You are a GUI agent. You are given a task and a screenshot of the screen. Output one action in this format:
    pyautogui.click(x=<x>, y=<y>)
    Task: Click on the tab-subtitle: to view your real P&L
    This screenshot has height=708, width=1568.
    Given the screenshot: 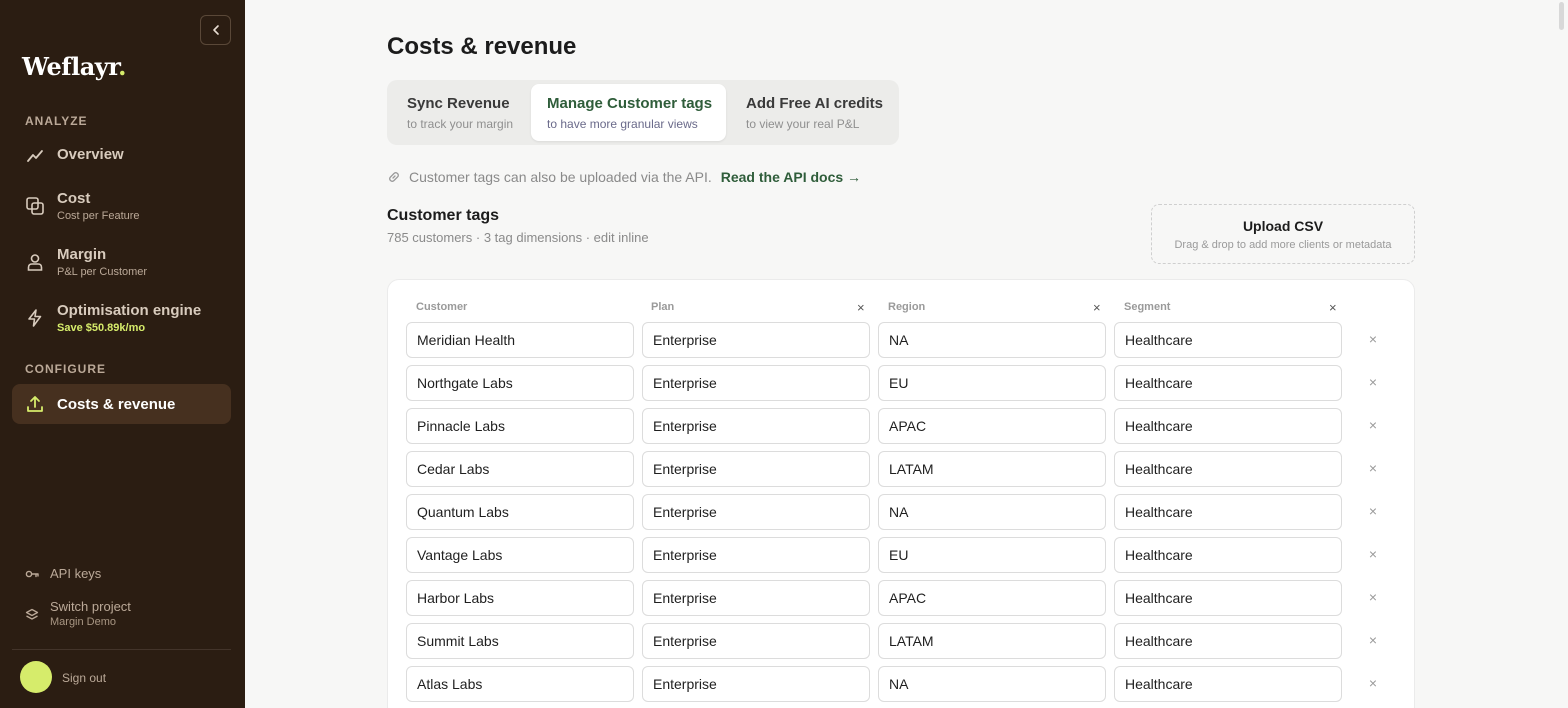 What is the action you would take?
    pyautogui.click(x=803, y=124)
    